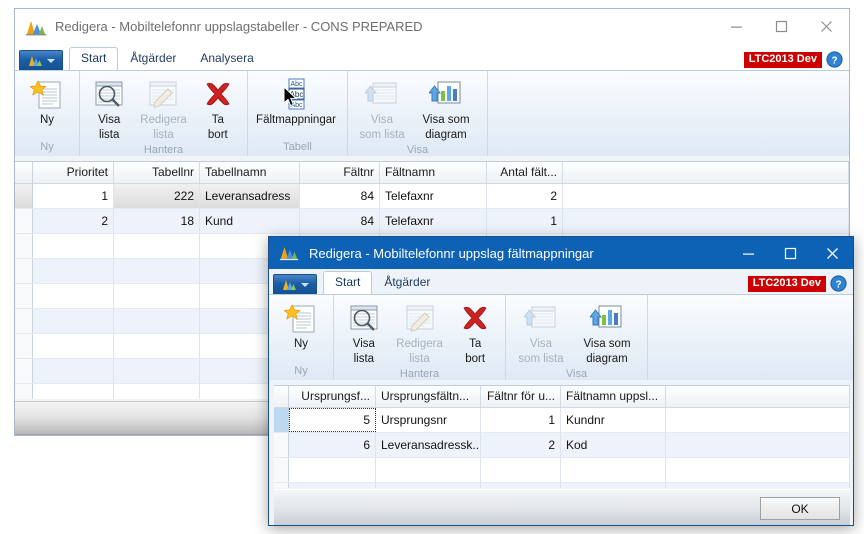 This screenshot has width=864, height=534. I want to click on cell-ursprungsfaltnr: 5, so click(332, 420).